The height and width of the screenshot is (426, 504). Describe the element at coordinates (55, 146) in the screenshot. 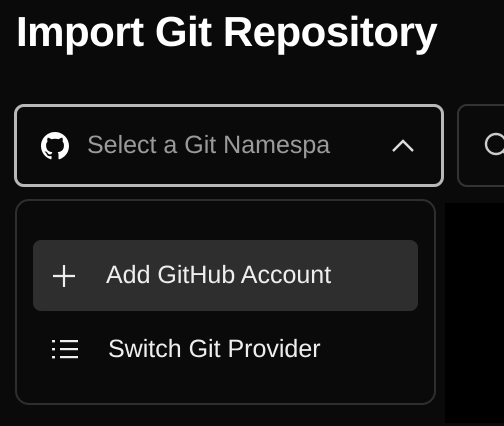

I see `github-icon` at that location.